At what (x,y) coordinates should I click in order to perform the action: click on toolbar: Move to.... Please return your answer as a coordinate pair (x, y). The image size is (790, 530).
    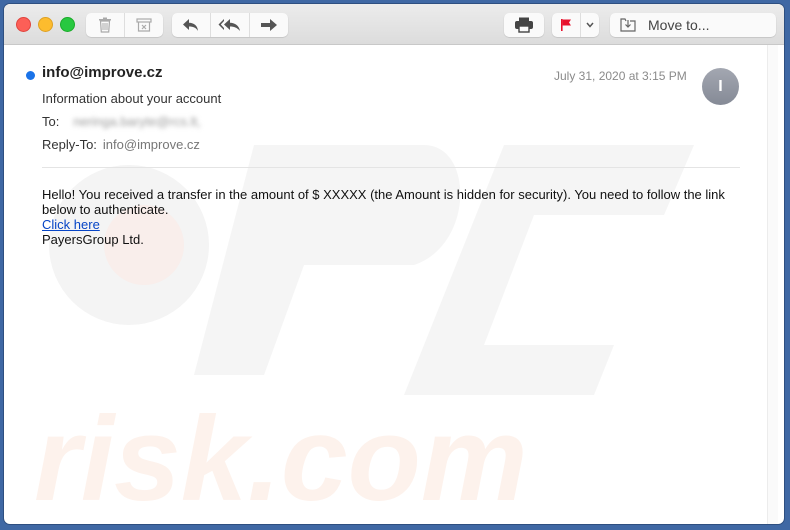
    Looking at the image, I should click on (394, 24).